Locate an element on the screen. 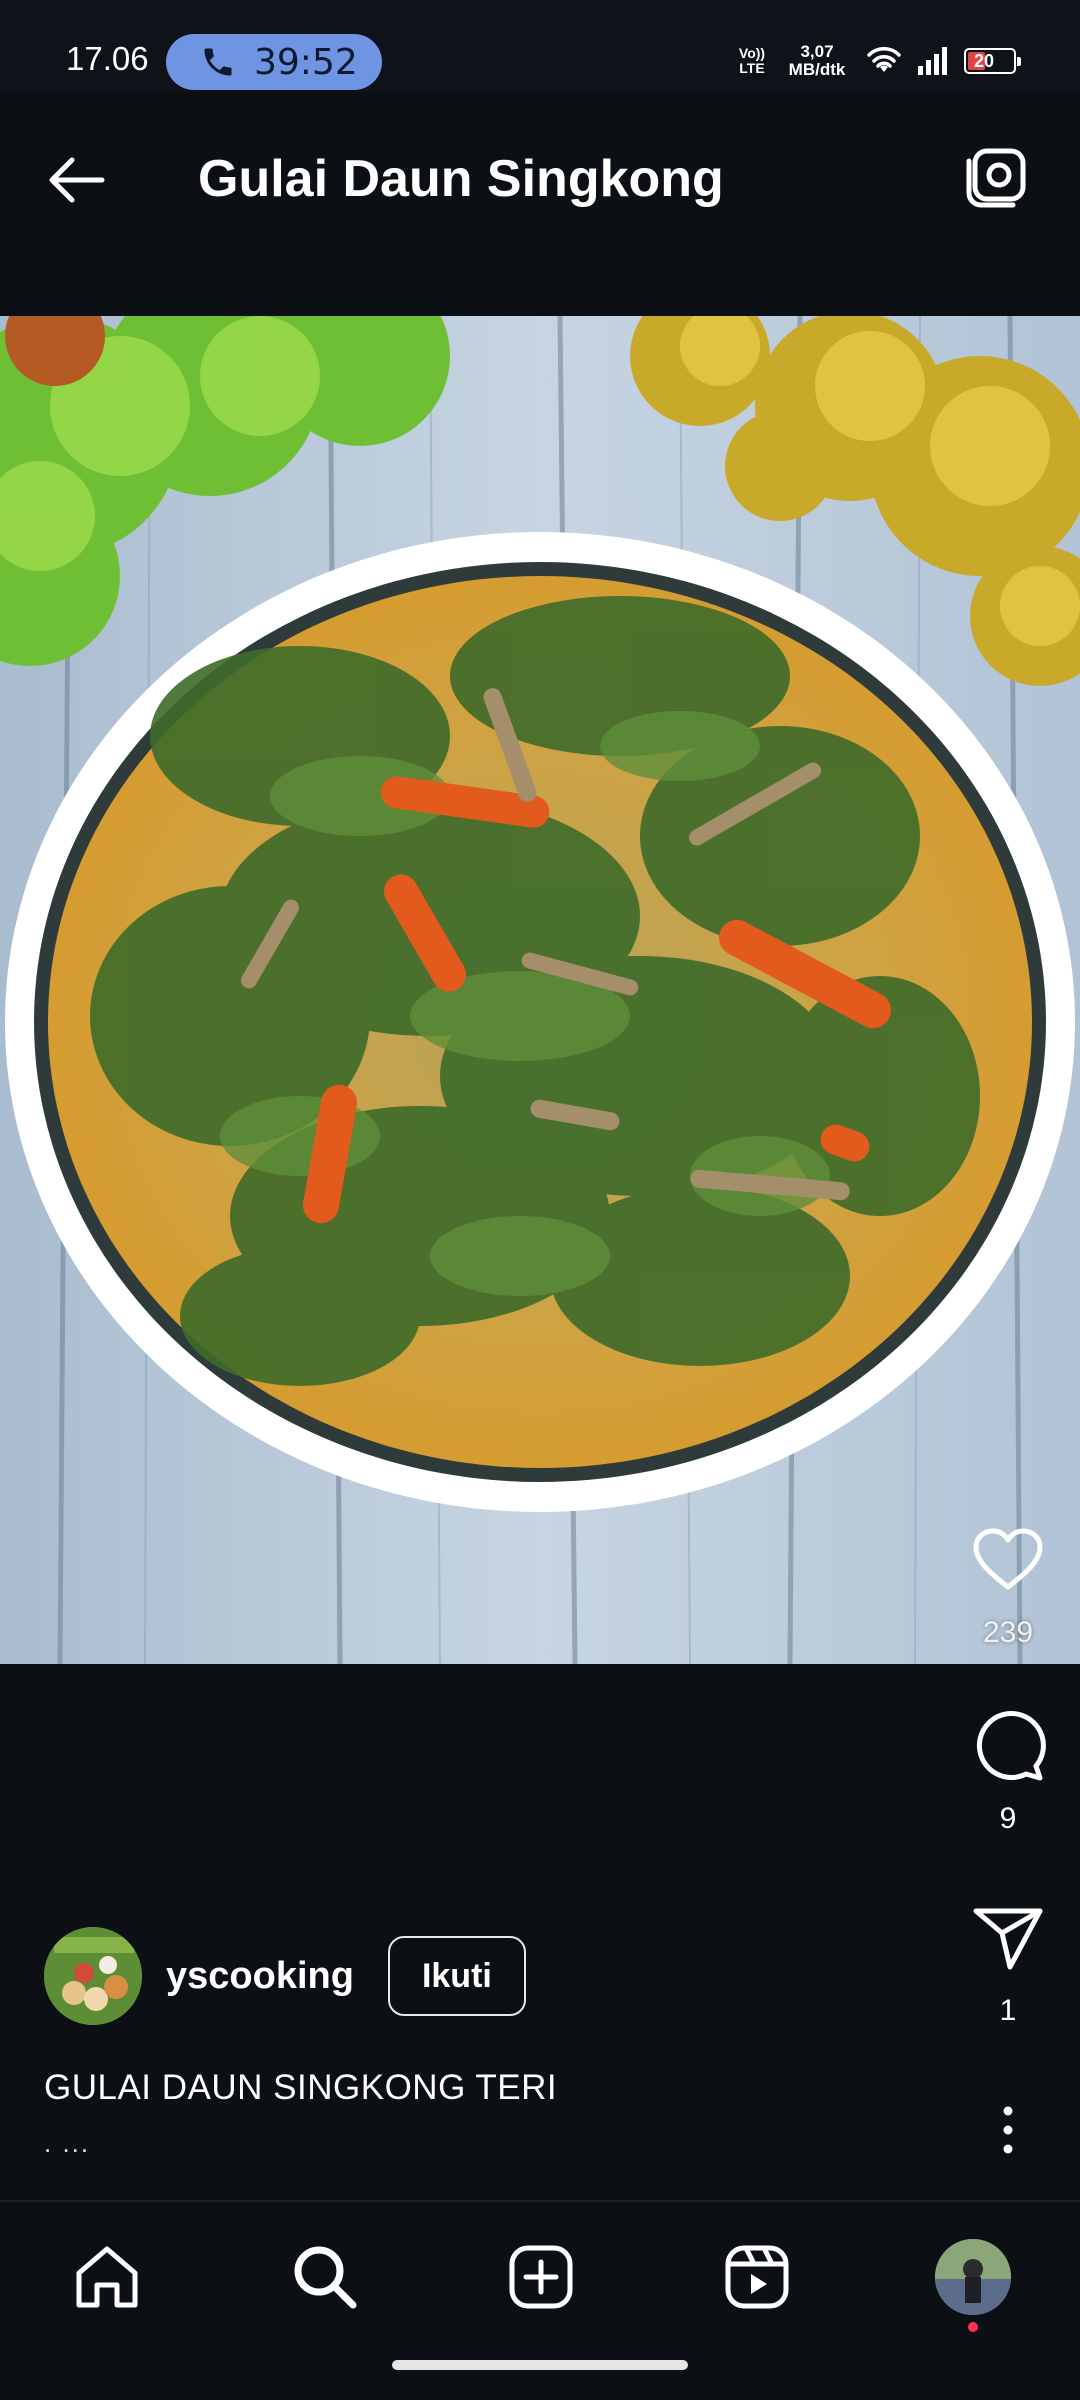 Image resolution: width=1080 pixels, height=2400 pixels. share-button is located at coordinates (1008, 1938).